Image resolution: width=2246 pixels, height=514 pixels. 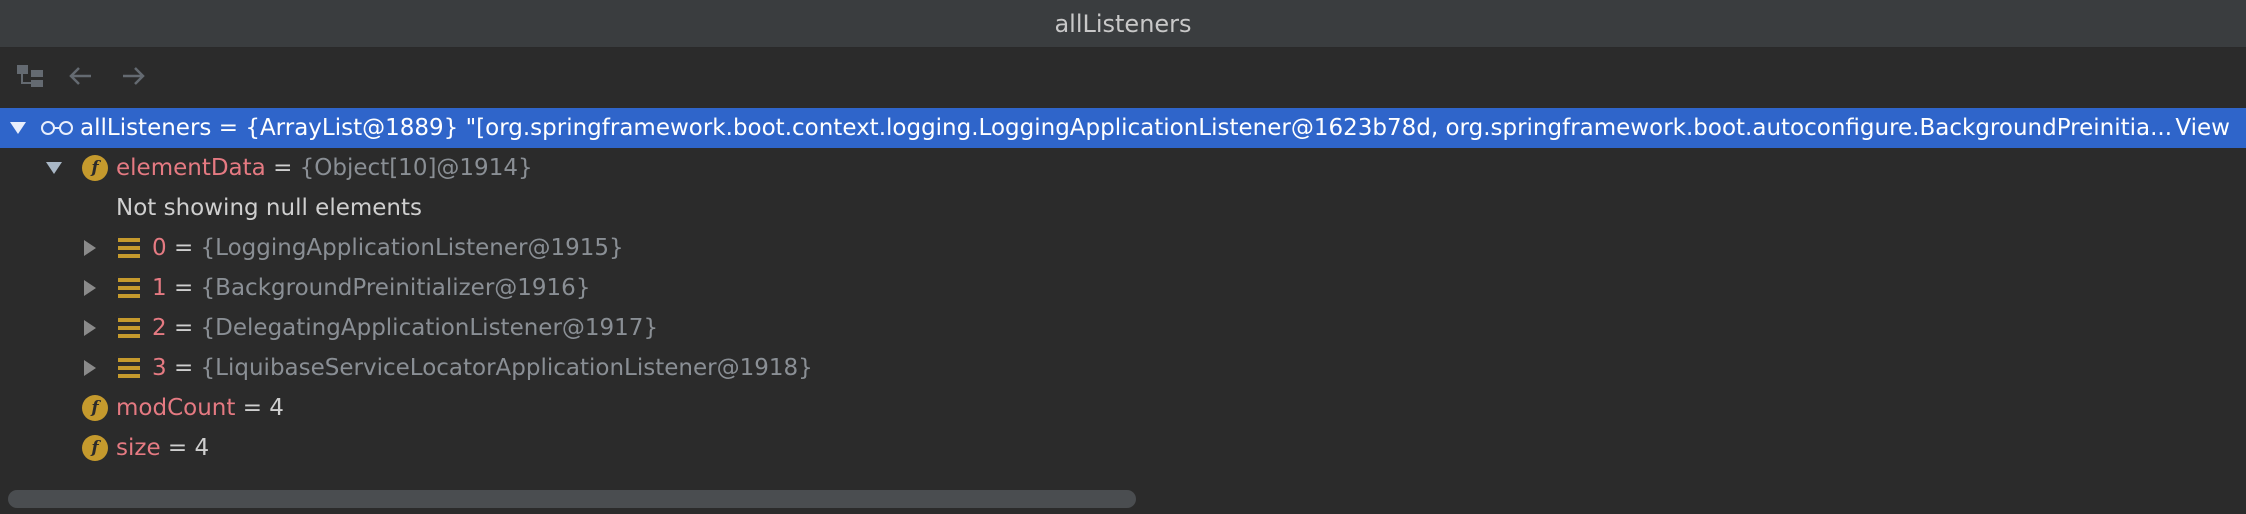 I want to click on window-title: allListeners, so click(x=1123, y=23).